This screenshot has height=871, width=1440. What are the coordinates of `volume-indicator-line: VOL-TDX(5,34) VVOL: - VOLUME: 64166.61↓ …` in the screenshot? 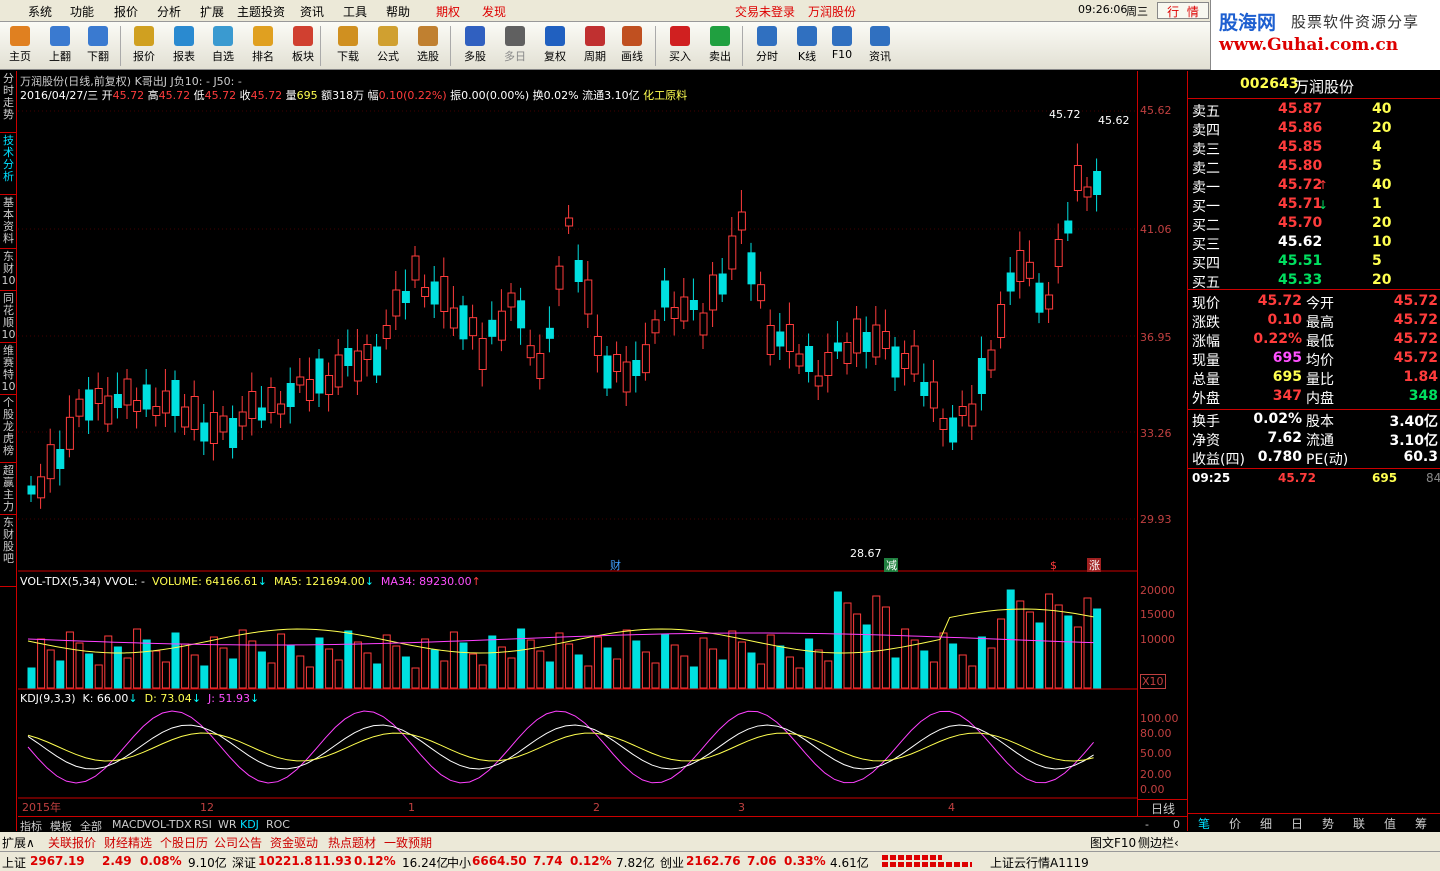 It's located at (250, 581).